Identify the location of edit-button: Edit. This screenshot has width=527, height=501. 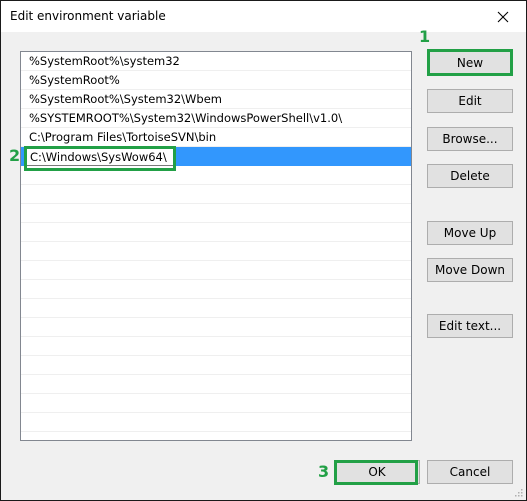
(470, 101).